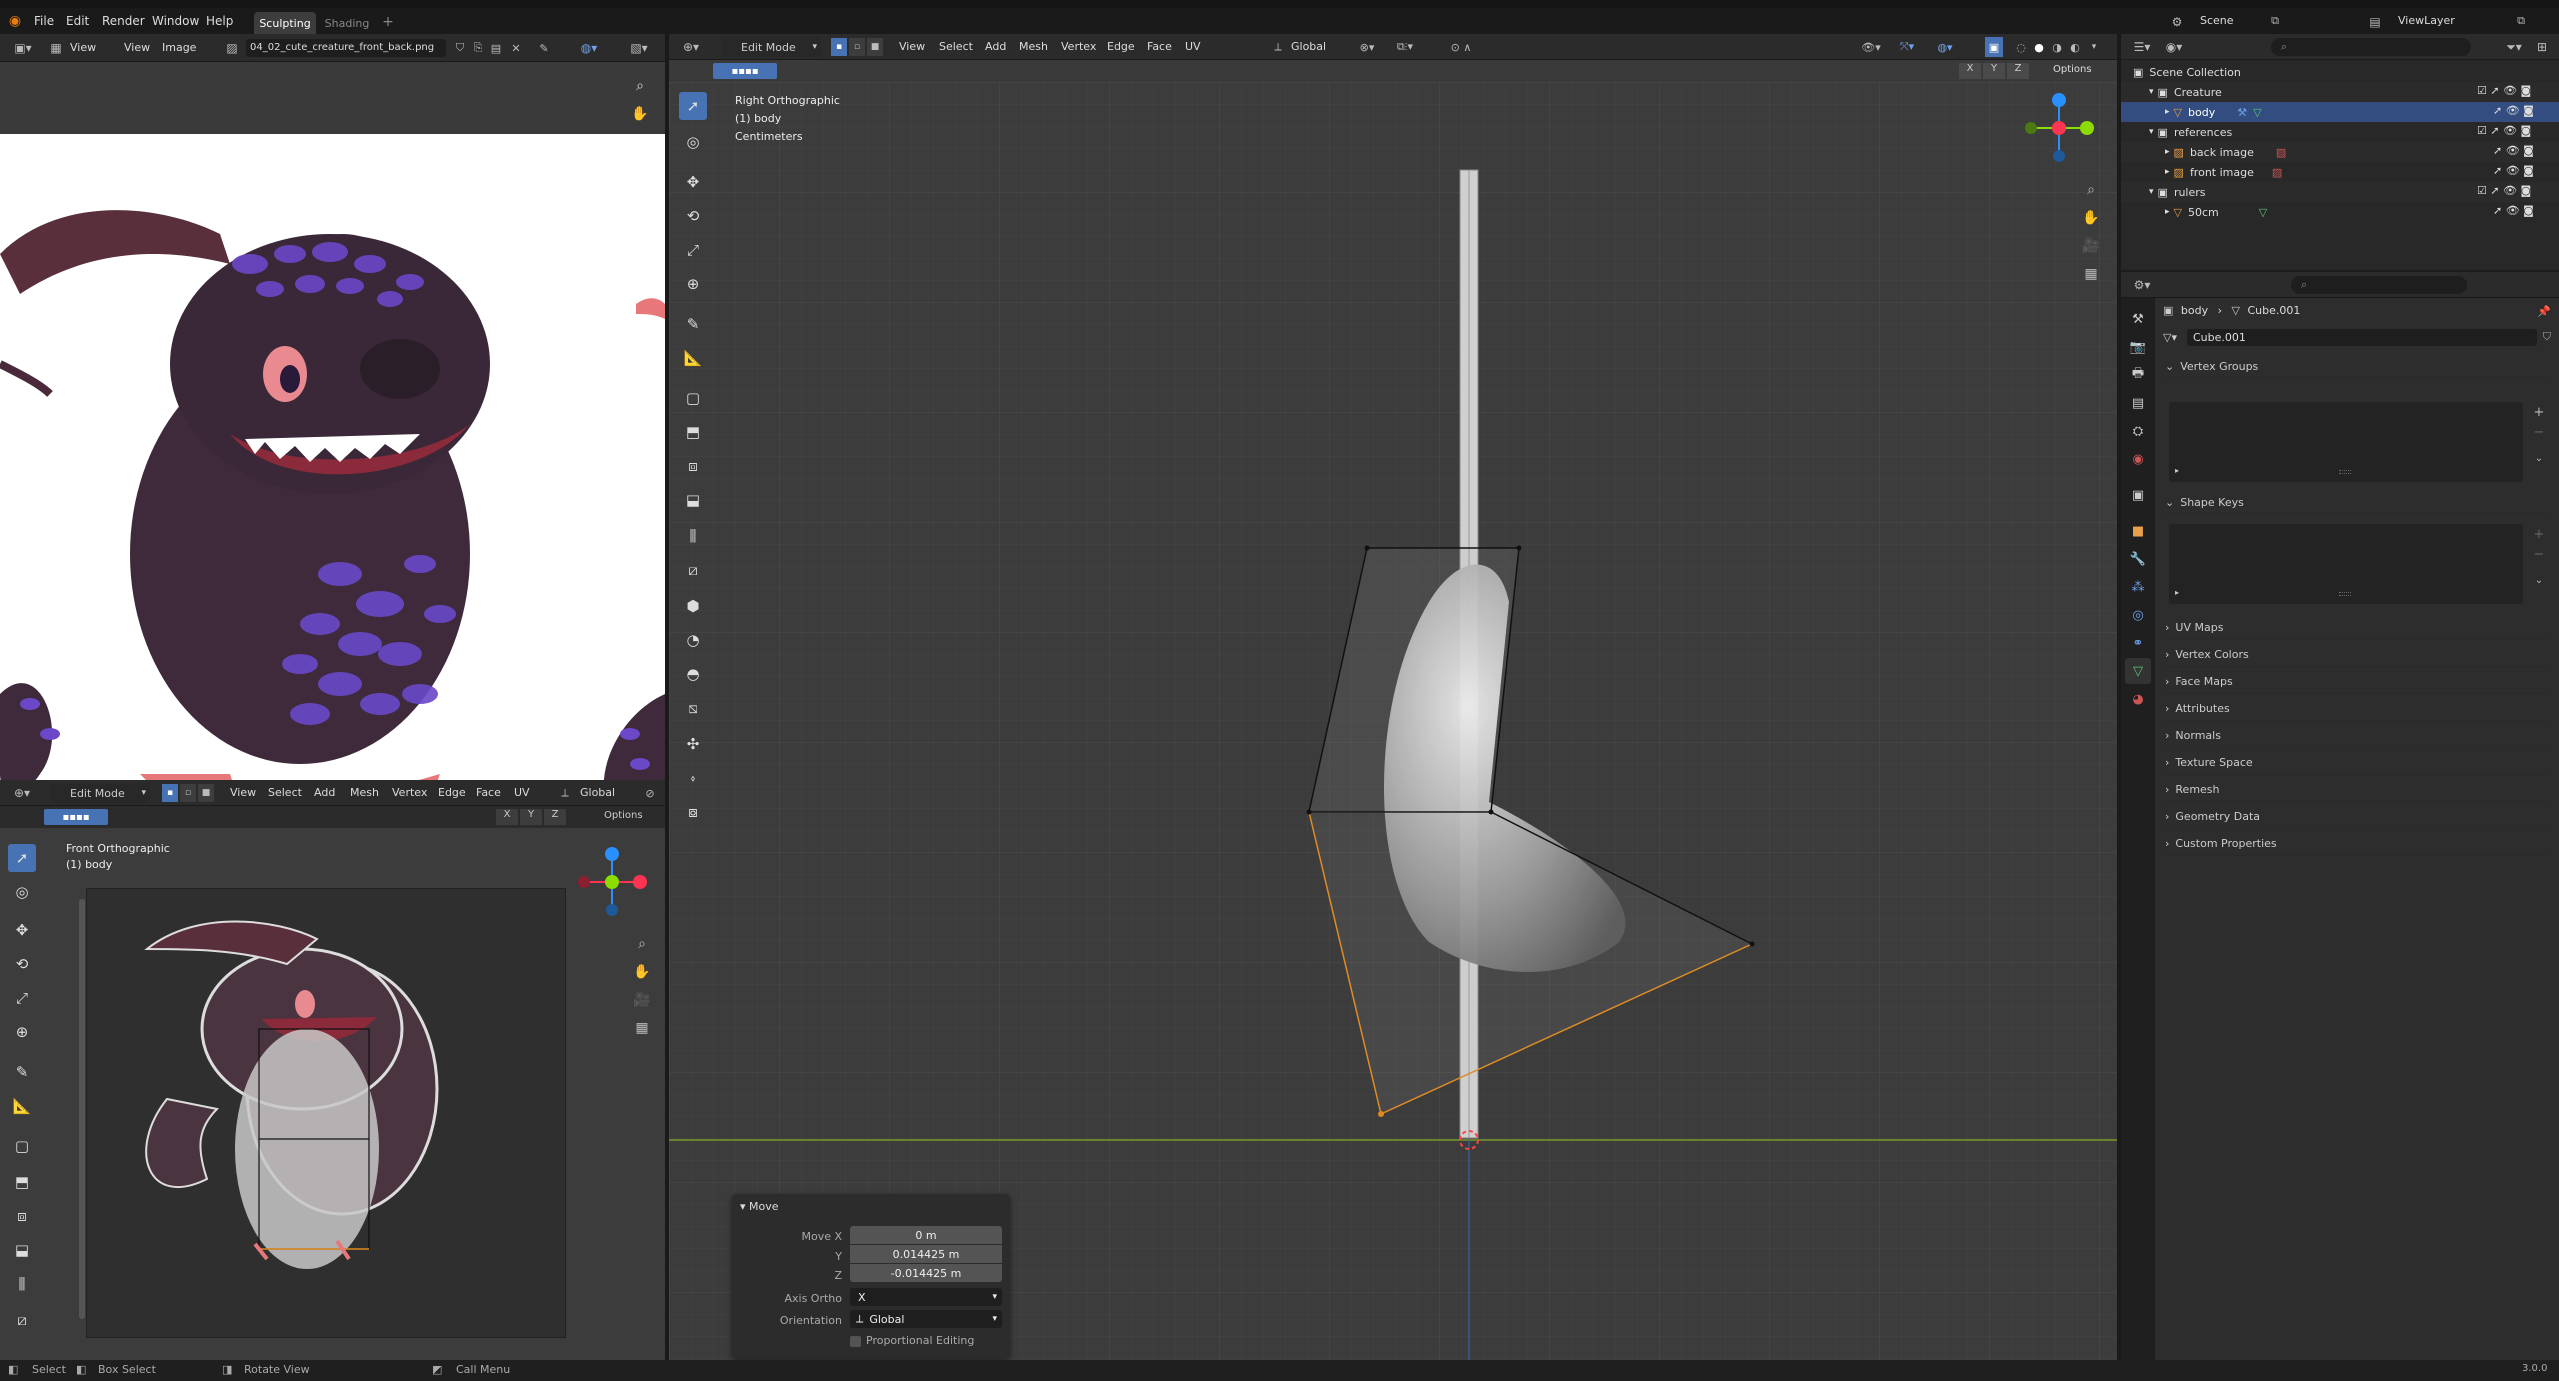  I want to click on left-knife-tool-icon: ⧄, so click(22, 1320).